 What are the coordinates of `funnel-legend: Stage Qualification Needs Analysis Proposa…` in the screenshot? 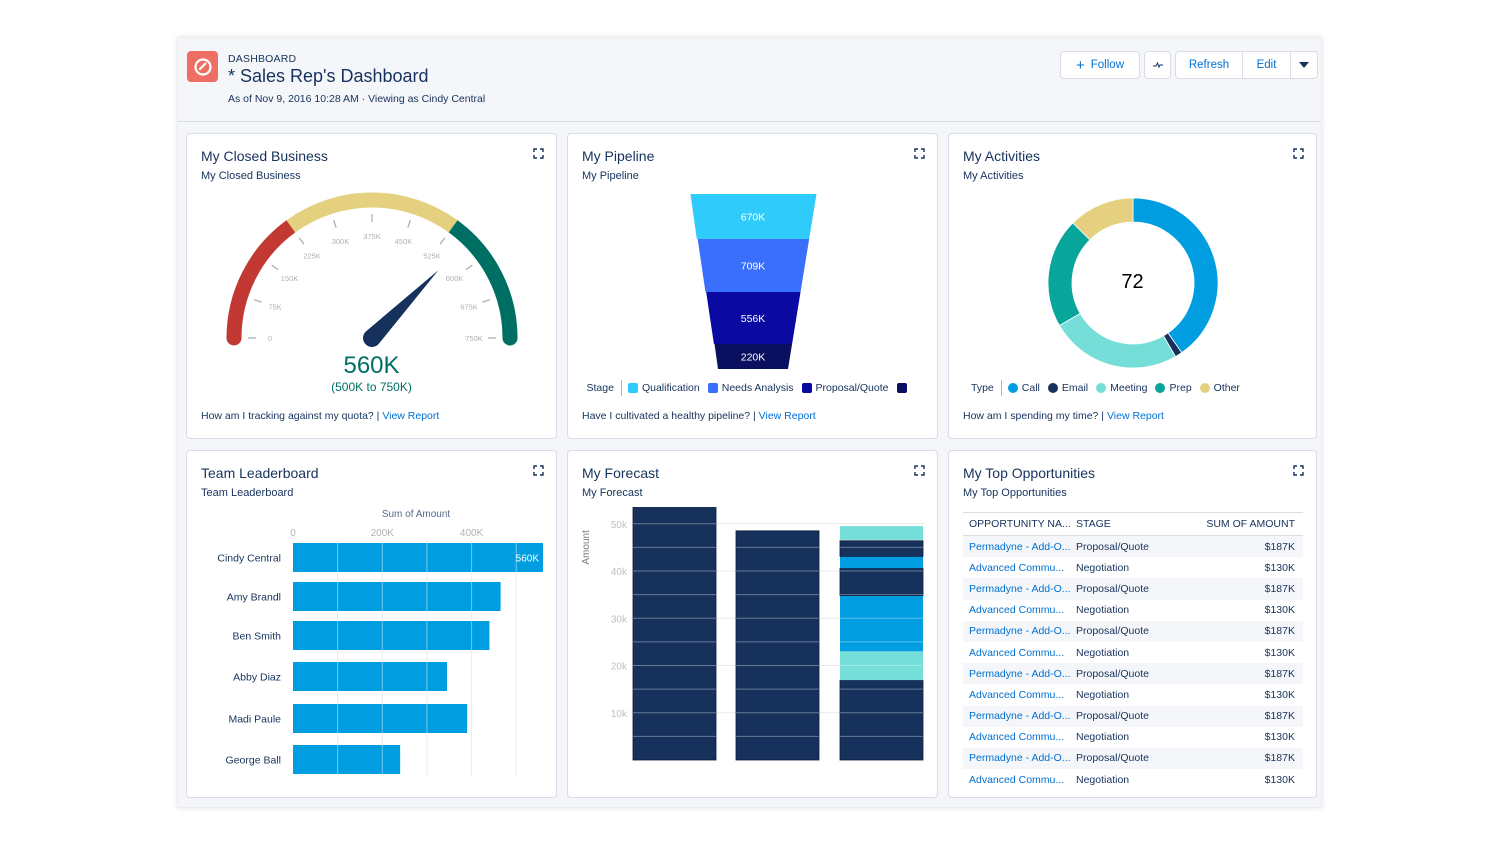 It's located at (752, 388).